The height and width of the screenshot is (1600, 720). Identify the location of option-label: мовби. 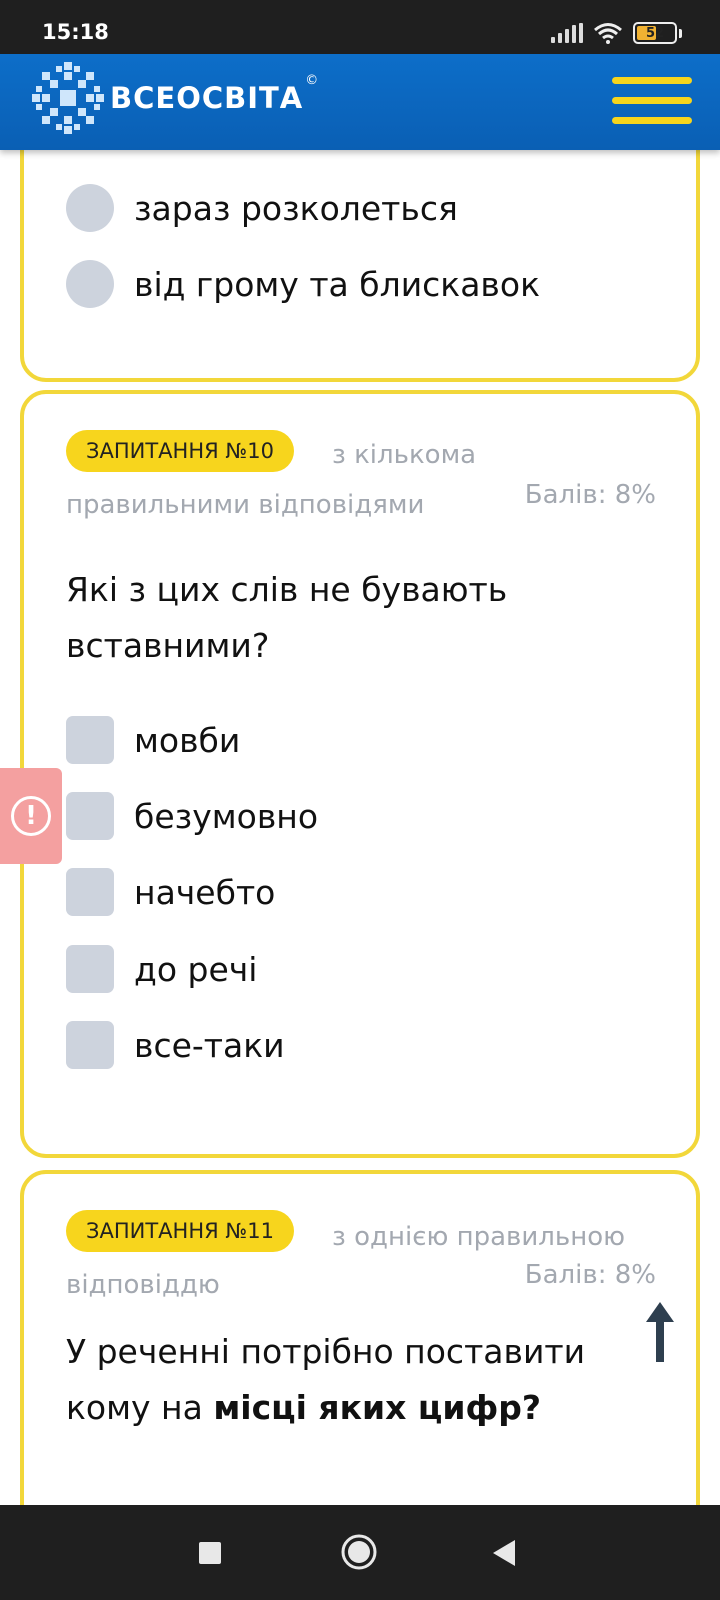
(187, 740).